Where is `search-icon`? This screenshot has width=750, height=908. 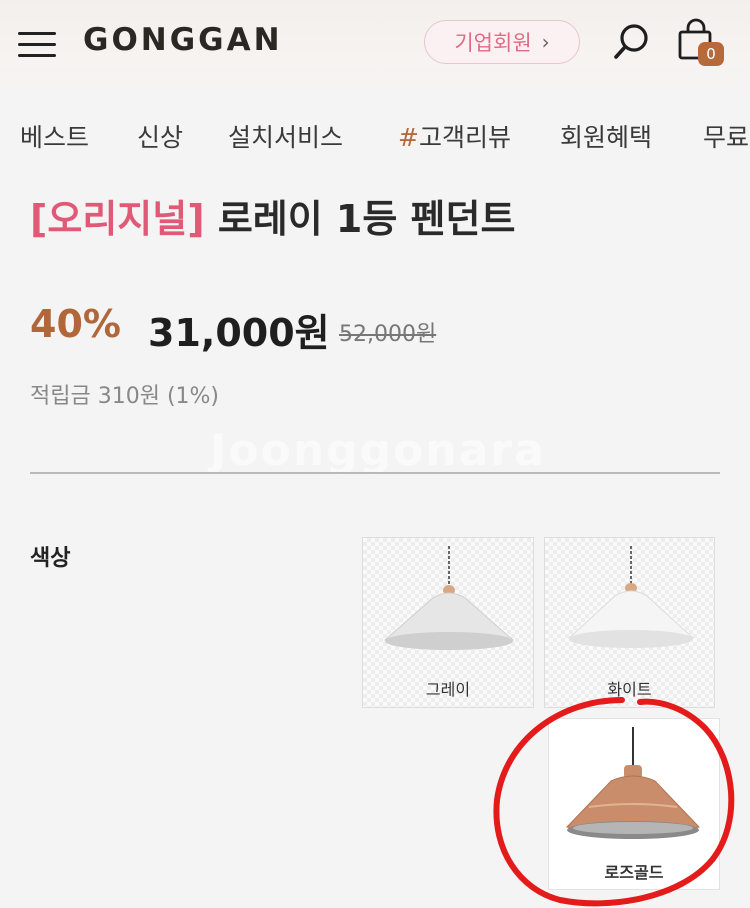
search-icon is located at coordinates (632, 42).